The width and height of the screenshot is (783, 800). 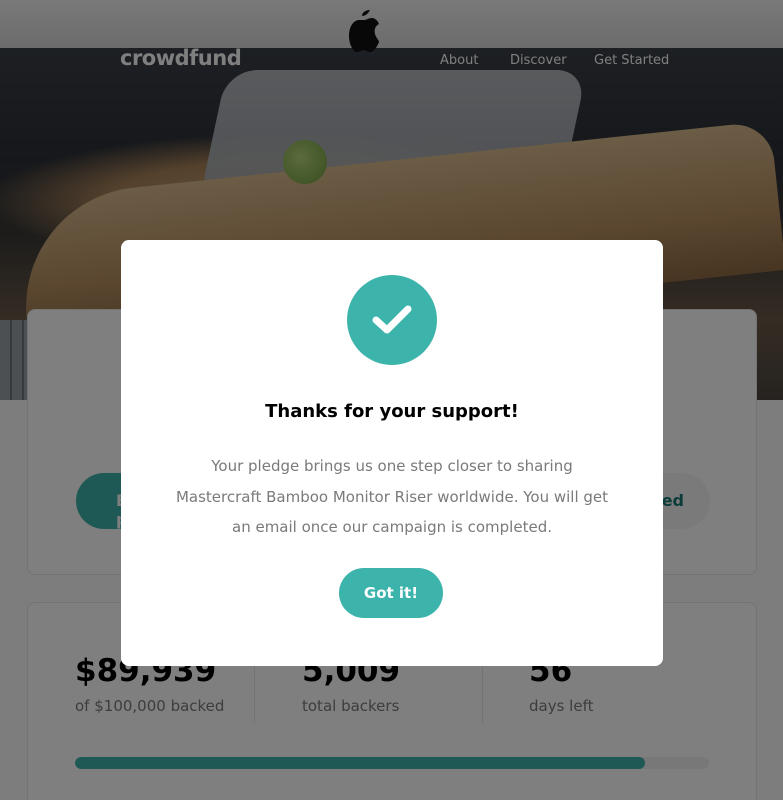 I want to click on got-it-button: Got it!, so click(x=391, y=593).